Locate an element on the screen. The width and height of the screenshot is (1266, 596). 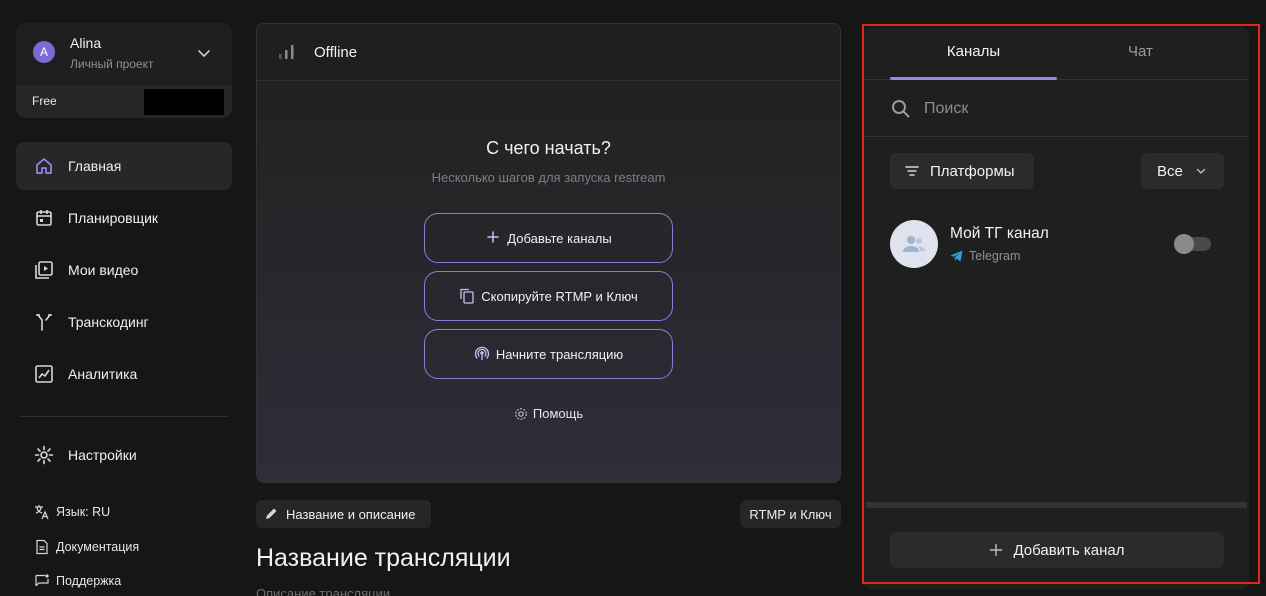
sidebar-item-settings: Настройки is located at coordinates (124, 455).